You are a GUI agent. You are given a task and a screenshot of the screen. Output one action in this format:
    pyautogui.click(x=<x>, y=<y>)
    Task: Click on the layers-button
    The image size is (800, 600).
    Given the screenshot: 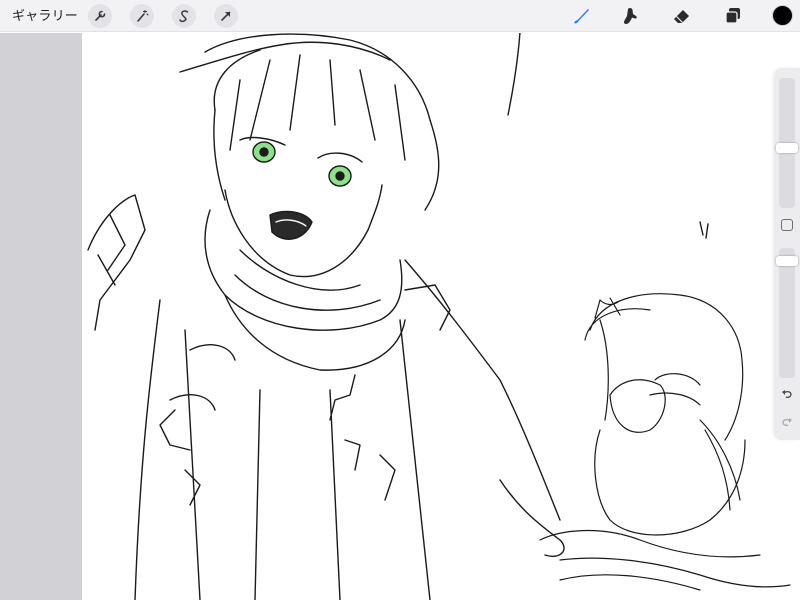 What is the action you would take?
    pyautogui.click(x=733, y=16)
    